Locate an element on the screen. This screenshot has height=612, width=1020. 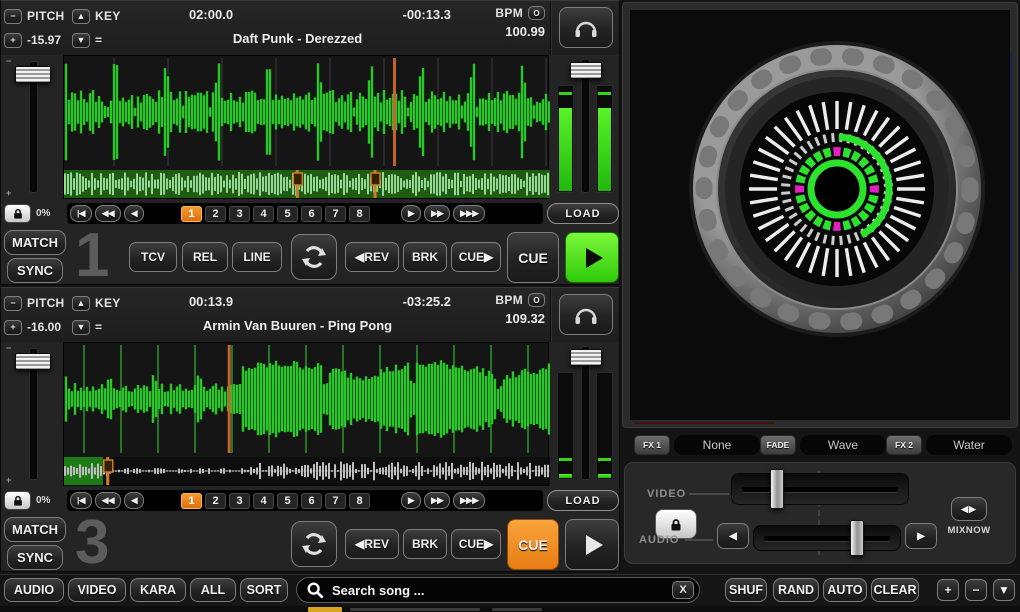
line-mode-button: LINE is located at coordinates (257, 257).